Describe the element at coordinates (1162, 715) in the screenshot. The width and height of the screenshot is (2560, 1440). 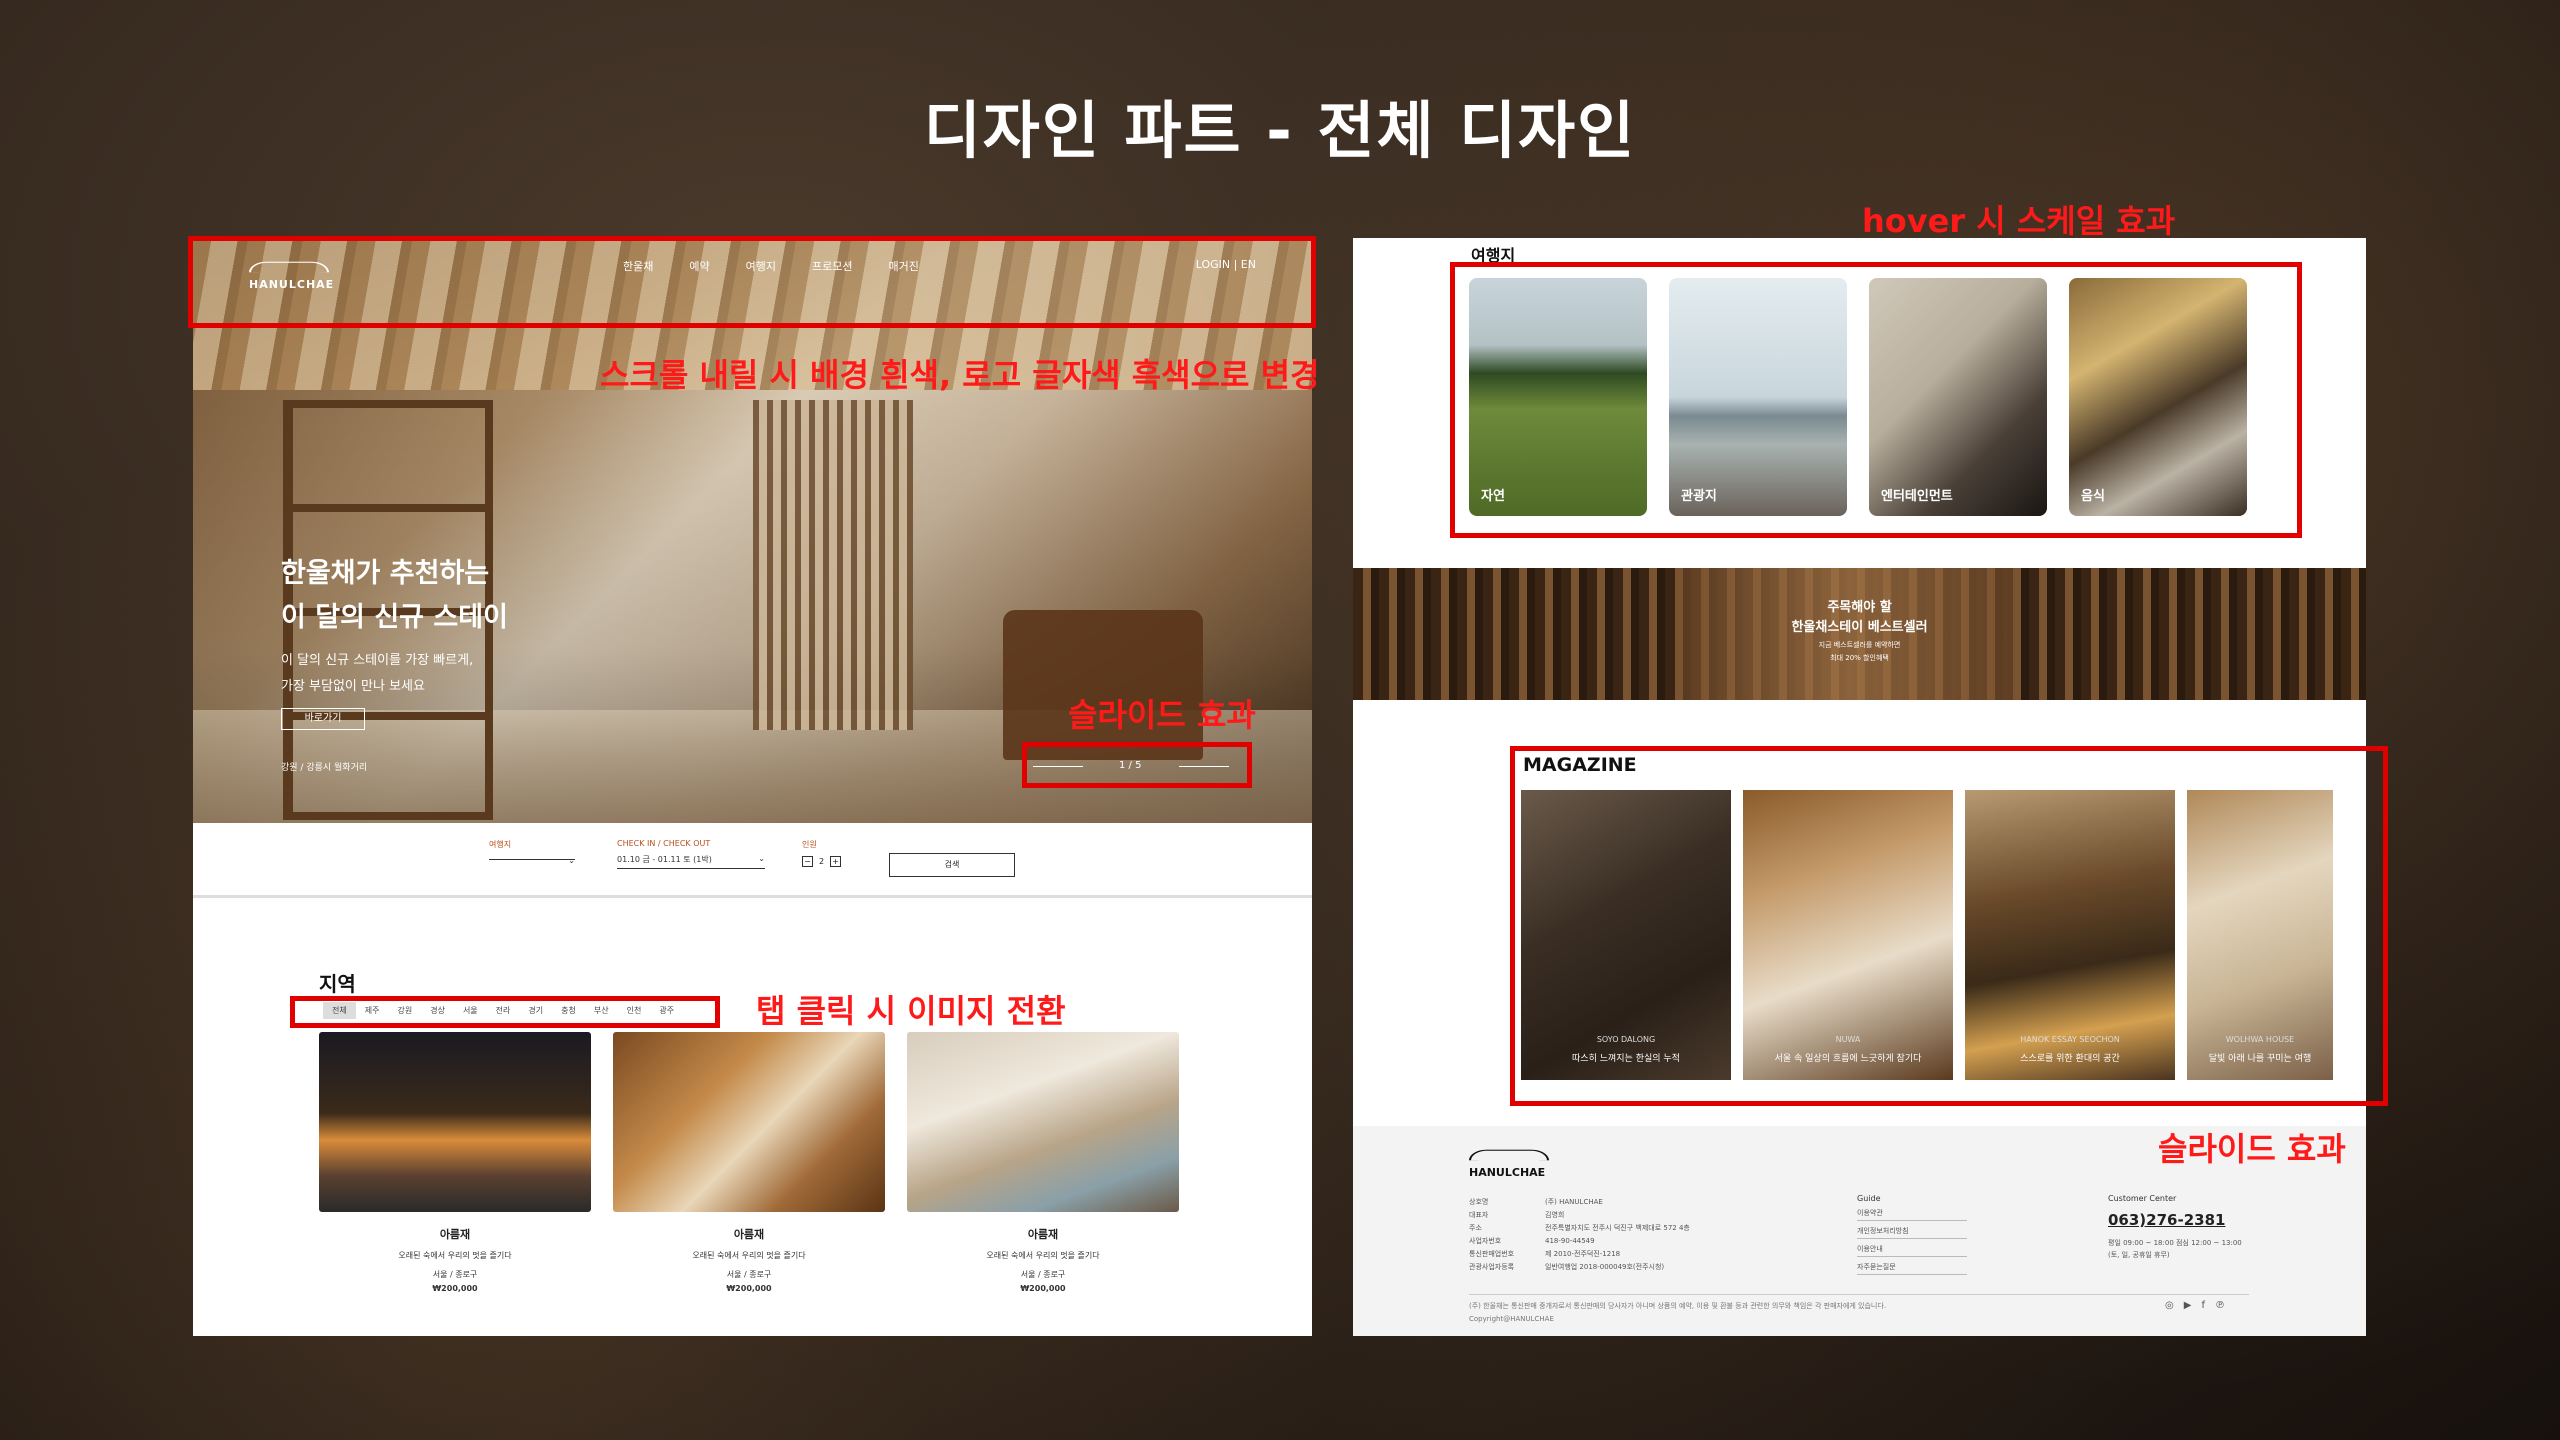
I see `slide-note-left: 슬라이드 효과` at that location.